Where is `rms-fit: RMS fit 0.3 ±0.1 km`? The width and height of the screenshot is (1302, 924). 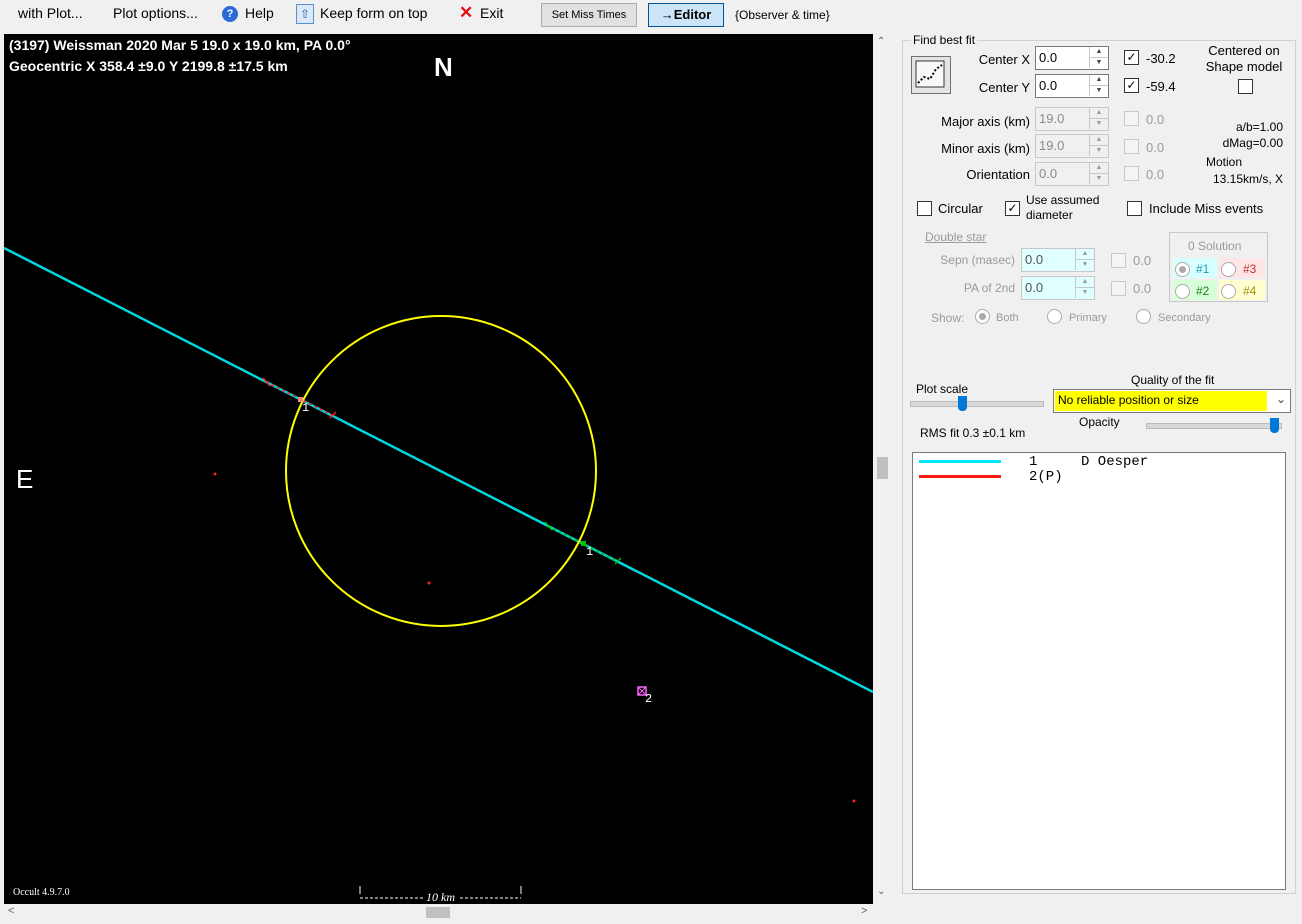
rms-fit: RMS fit 0.3 ±0.1 km is located at coordinates (973, 433).